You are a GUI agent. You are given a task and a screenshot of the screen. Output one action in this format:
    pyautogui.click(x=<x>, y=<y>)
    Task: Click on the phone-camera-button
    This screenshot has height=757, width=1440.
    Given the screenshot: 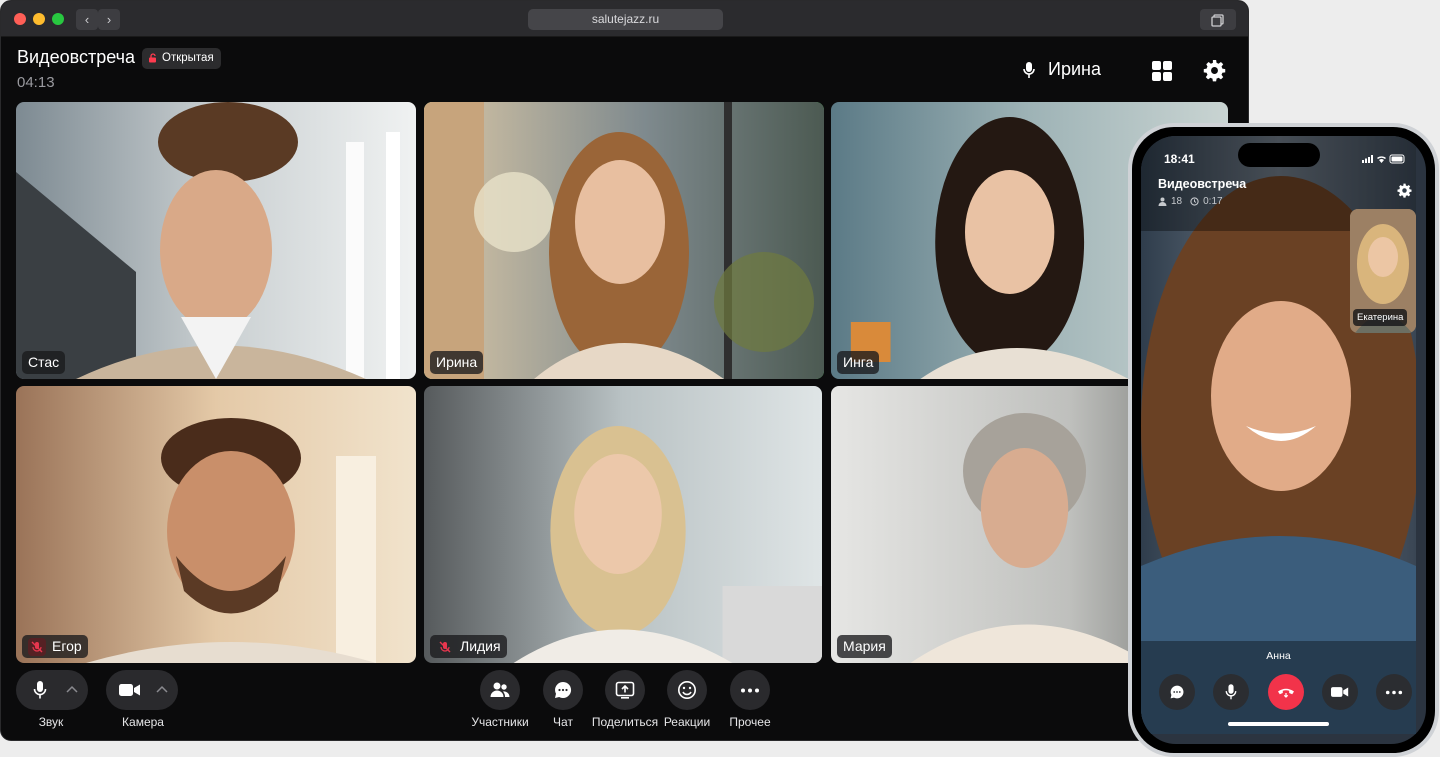 What is the action you would take?
    pyautogui.click(x=1340, y=692)
    